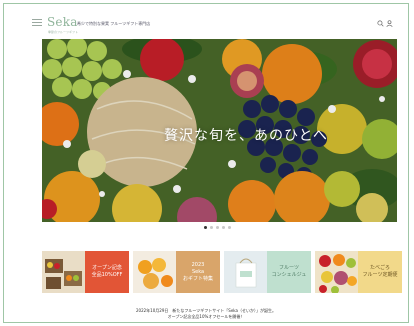 The image size is (414, 326). What do you see at coordinates (154, 272) in the screenshot?
I see `promo-image-gift-fruits` at bounding box center [154, 272].